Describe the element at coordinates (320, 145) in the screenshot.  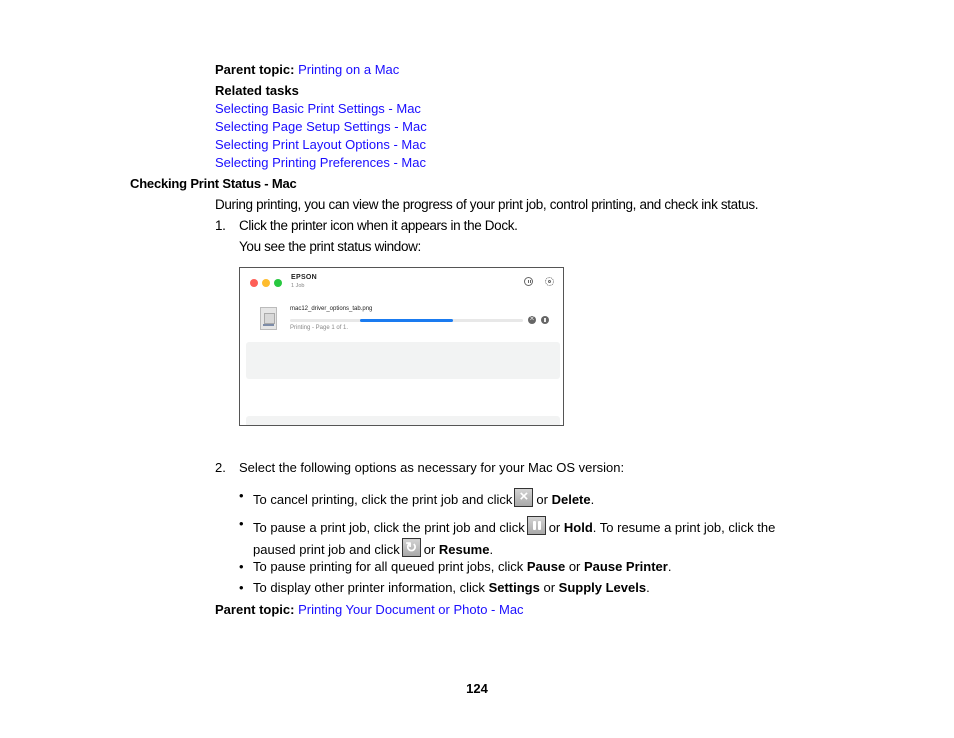
I see `related-task-link: Selecting Print Layout Options - Mac` at that location.